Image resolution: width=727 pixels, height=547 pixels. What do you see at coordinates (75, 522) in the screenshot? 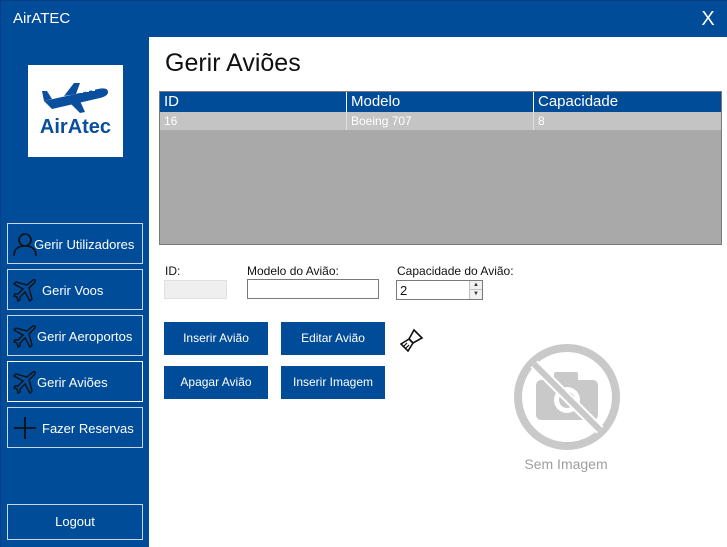
I see `logout-button: Logout` at bounding box center [75, 522].